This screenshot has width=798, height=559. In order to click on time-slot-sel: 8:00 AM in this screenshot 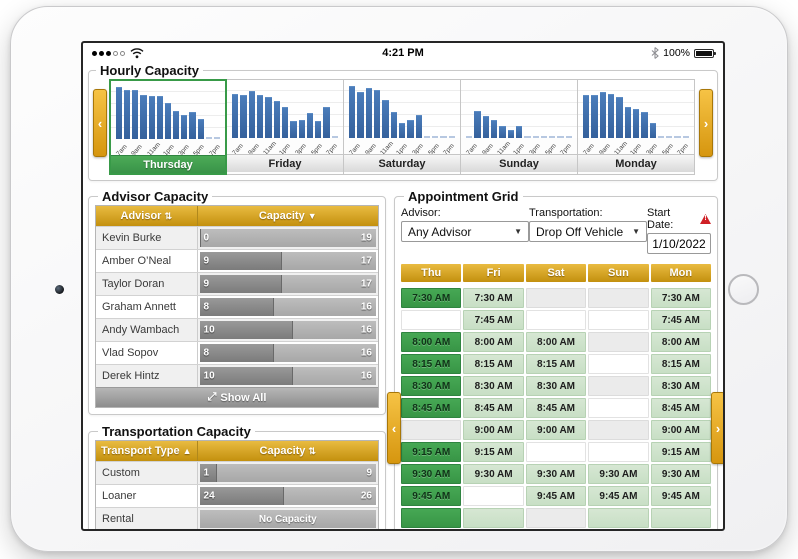, I will do `click(431, 342)`.